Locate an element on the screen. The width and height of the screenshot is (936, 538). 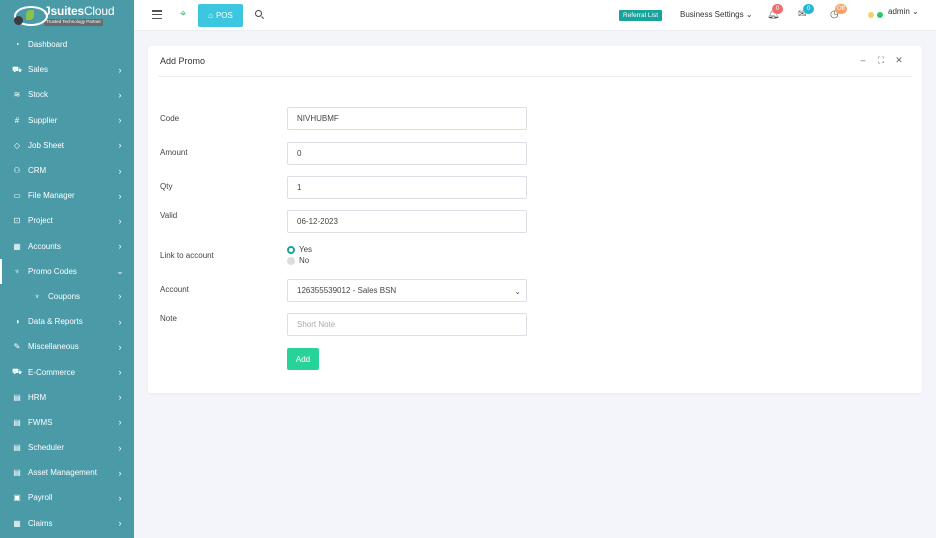
sidebar-item-label: File Manager is located at coordinates (51, 196).